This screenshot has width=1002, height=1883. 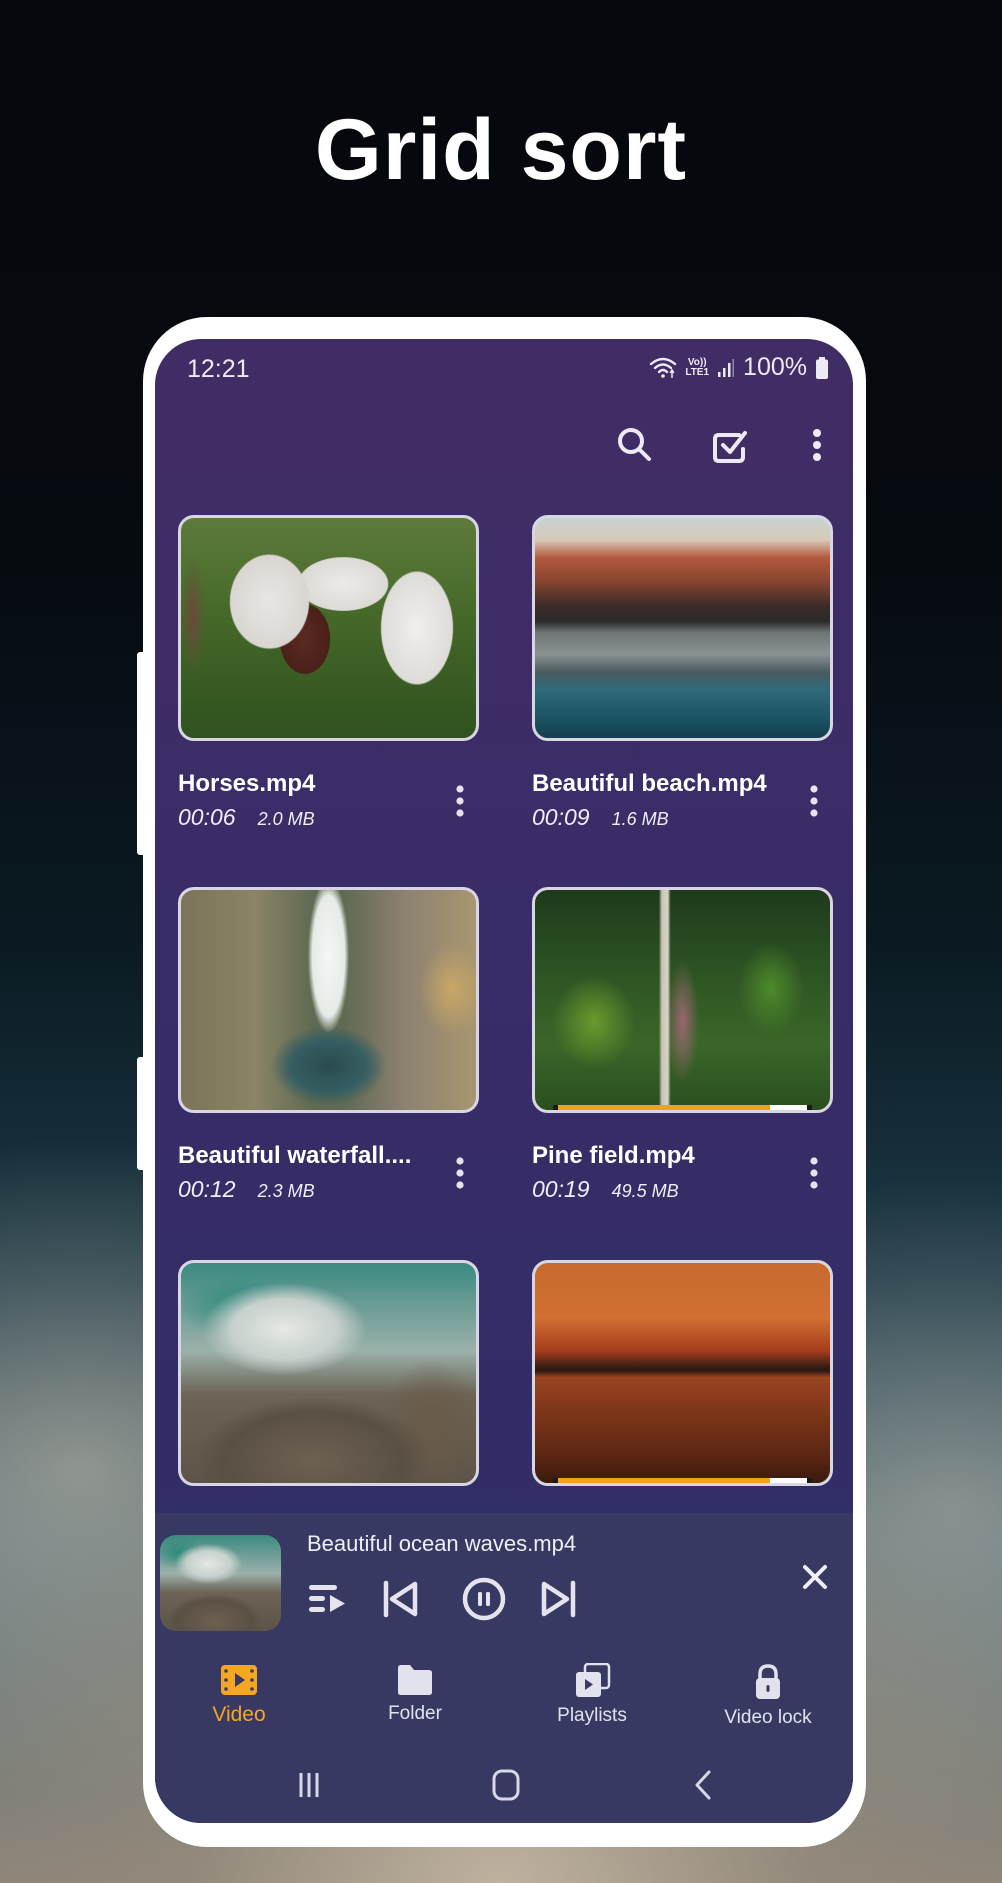 I want to click on video-size: 1.6 MB, so click(x=640, y=819).